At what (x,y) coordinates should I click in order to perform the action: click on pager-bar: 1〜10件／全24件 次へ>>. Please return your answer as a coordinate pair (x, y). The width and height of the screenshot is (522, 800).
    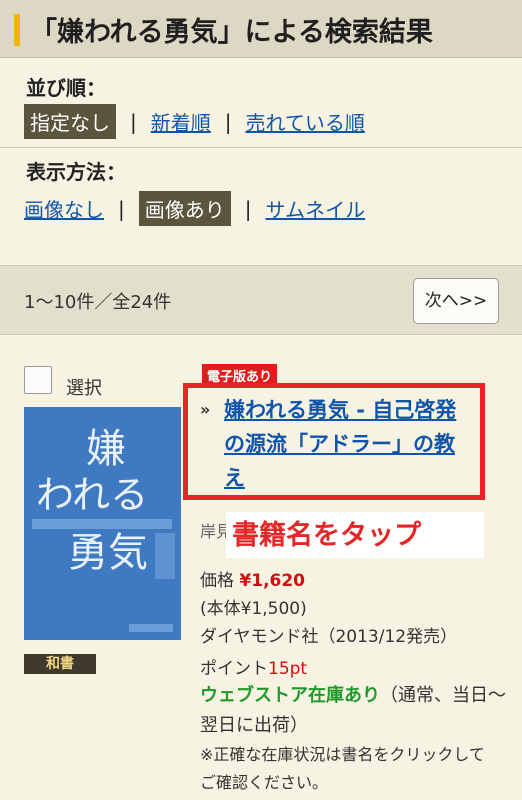
    Looking at the image, I should click on (261, 300).